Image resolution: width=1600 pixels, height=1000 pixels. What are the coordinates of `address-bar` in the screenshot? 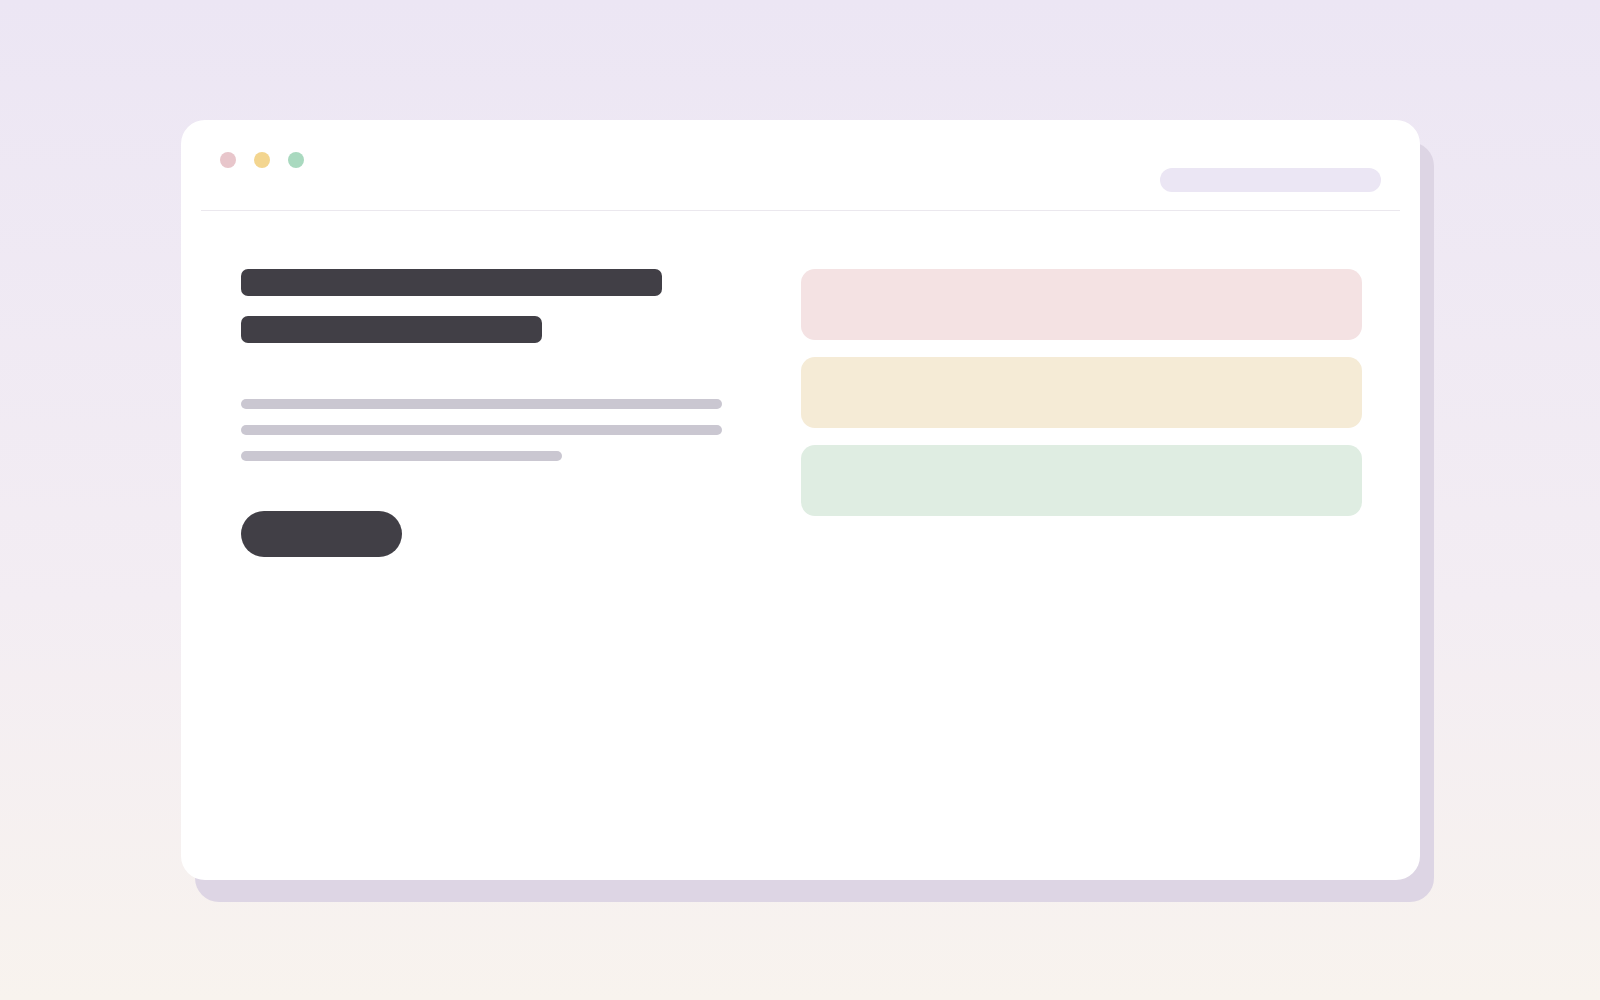 It's located at (1270, 180).